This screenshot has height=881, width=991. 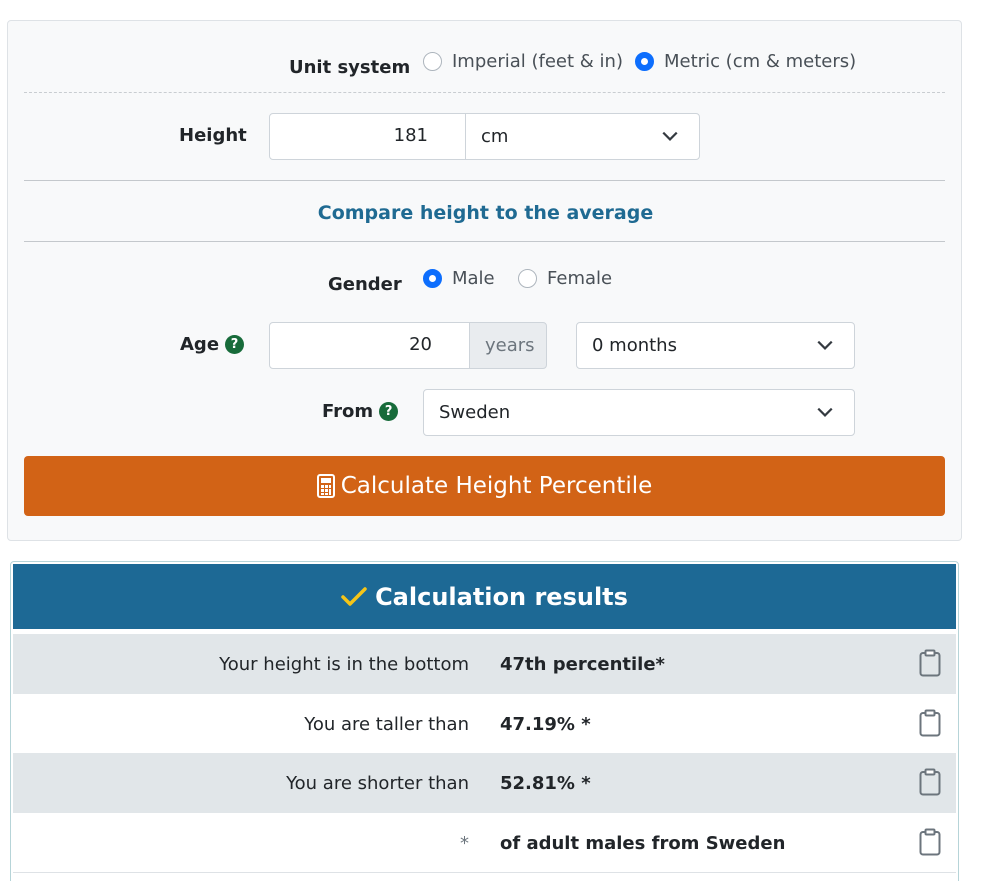 I want to click on gender-label: Gender, so click(x=365, y=284).